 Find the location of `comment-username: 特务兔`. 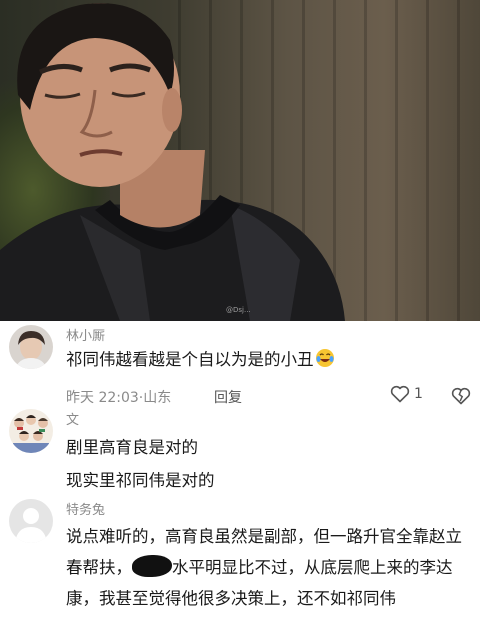

comment-username: 特务兔 is located at coordinates (85, 508).